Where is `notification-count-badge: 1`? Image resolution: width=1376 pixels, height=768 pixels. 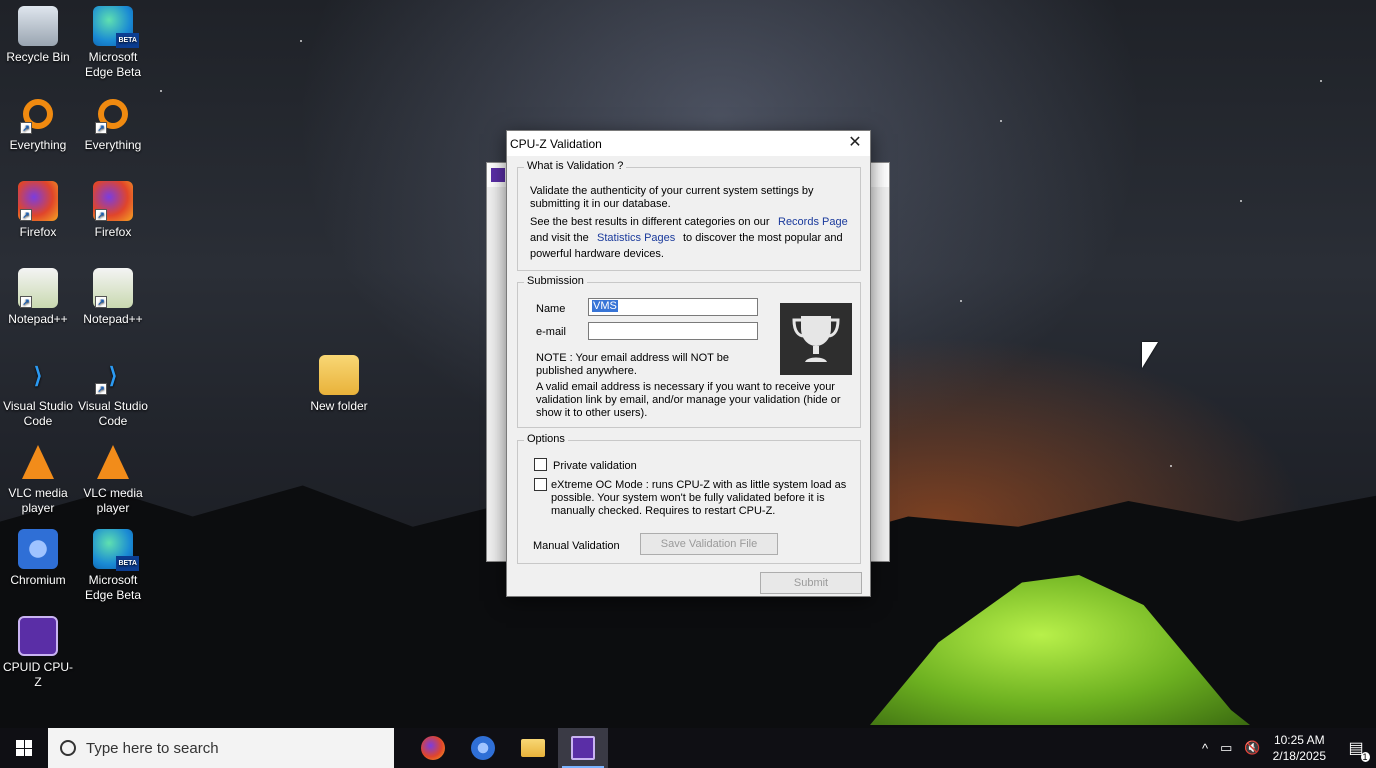 notification-count-badge: 1 is located at coordinates (1365, 757).